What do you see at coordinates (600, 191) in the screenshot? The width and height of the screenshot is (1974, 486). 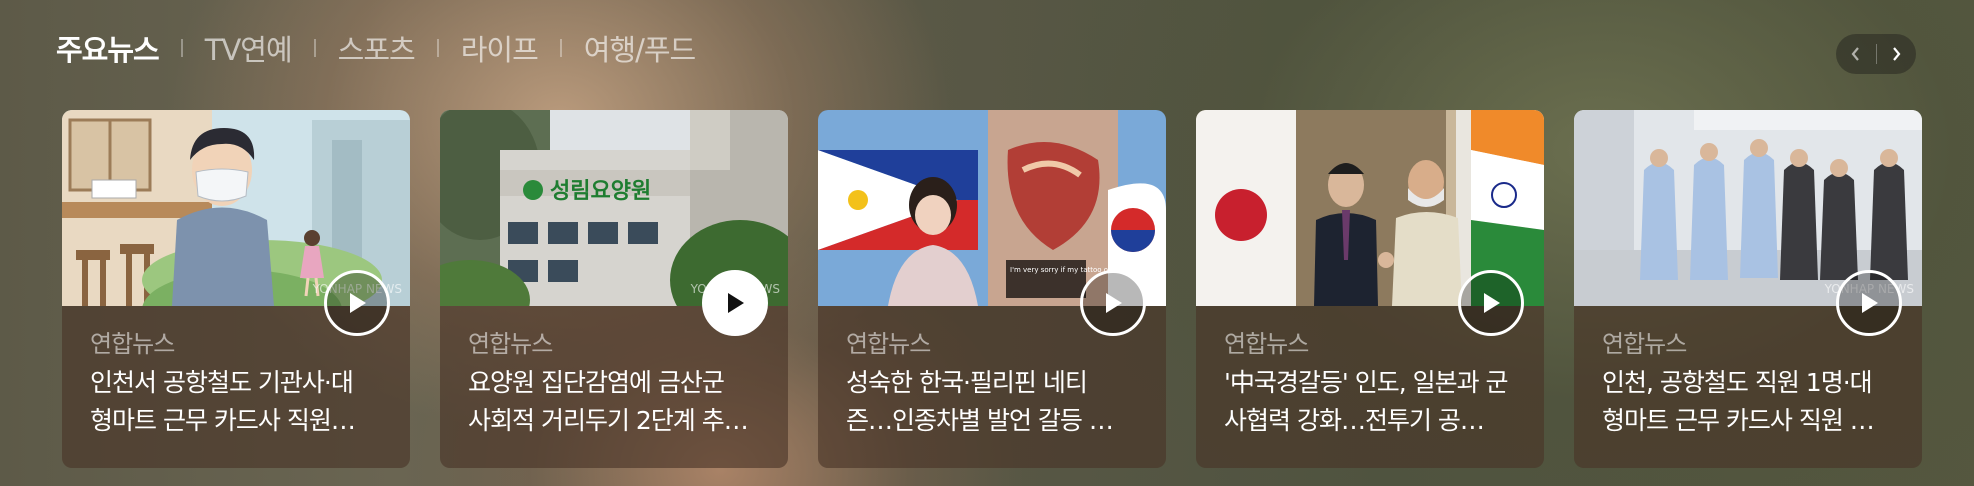 I see `building-sign: 성림요양원` at bounding box center [600, 191].